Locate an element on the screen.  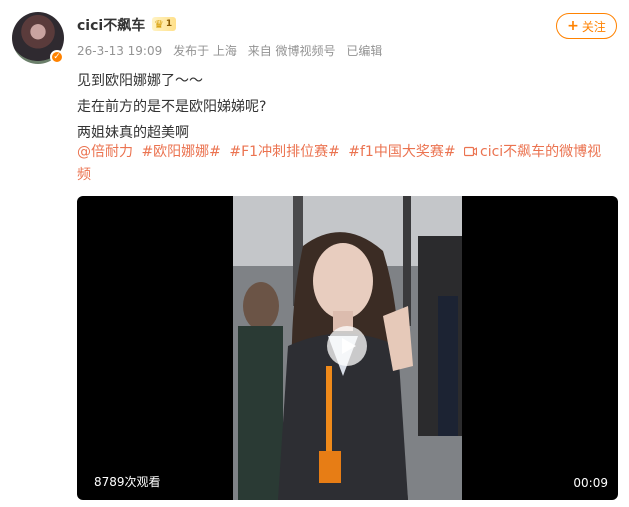
vip-badge: ♛ 1 is located at coordinates (164, 24).